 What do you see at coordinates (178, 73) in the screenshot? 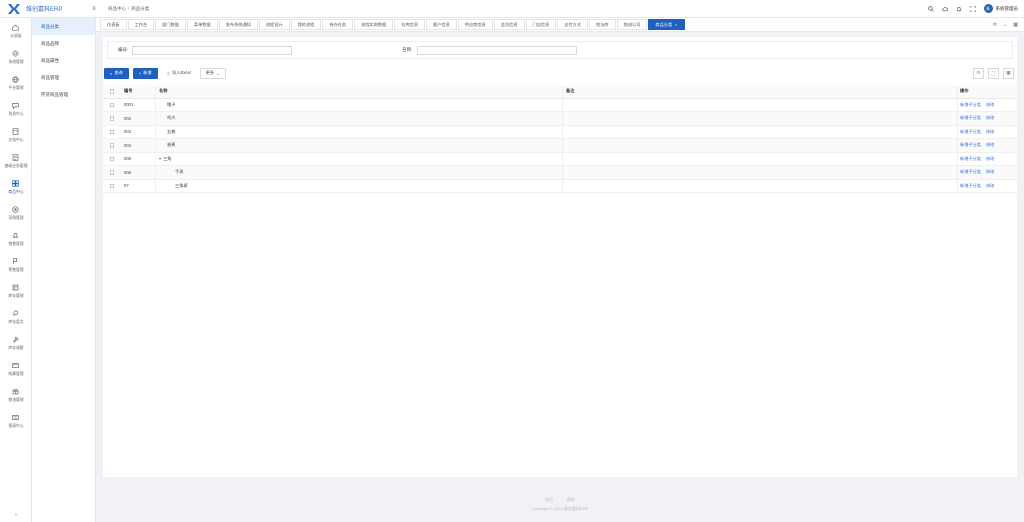
I see `import-excel-button: ⇩ 导入Excel` at bounding box center [178, 73].